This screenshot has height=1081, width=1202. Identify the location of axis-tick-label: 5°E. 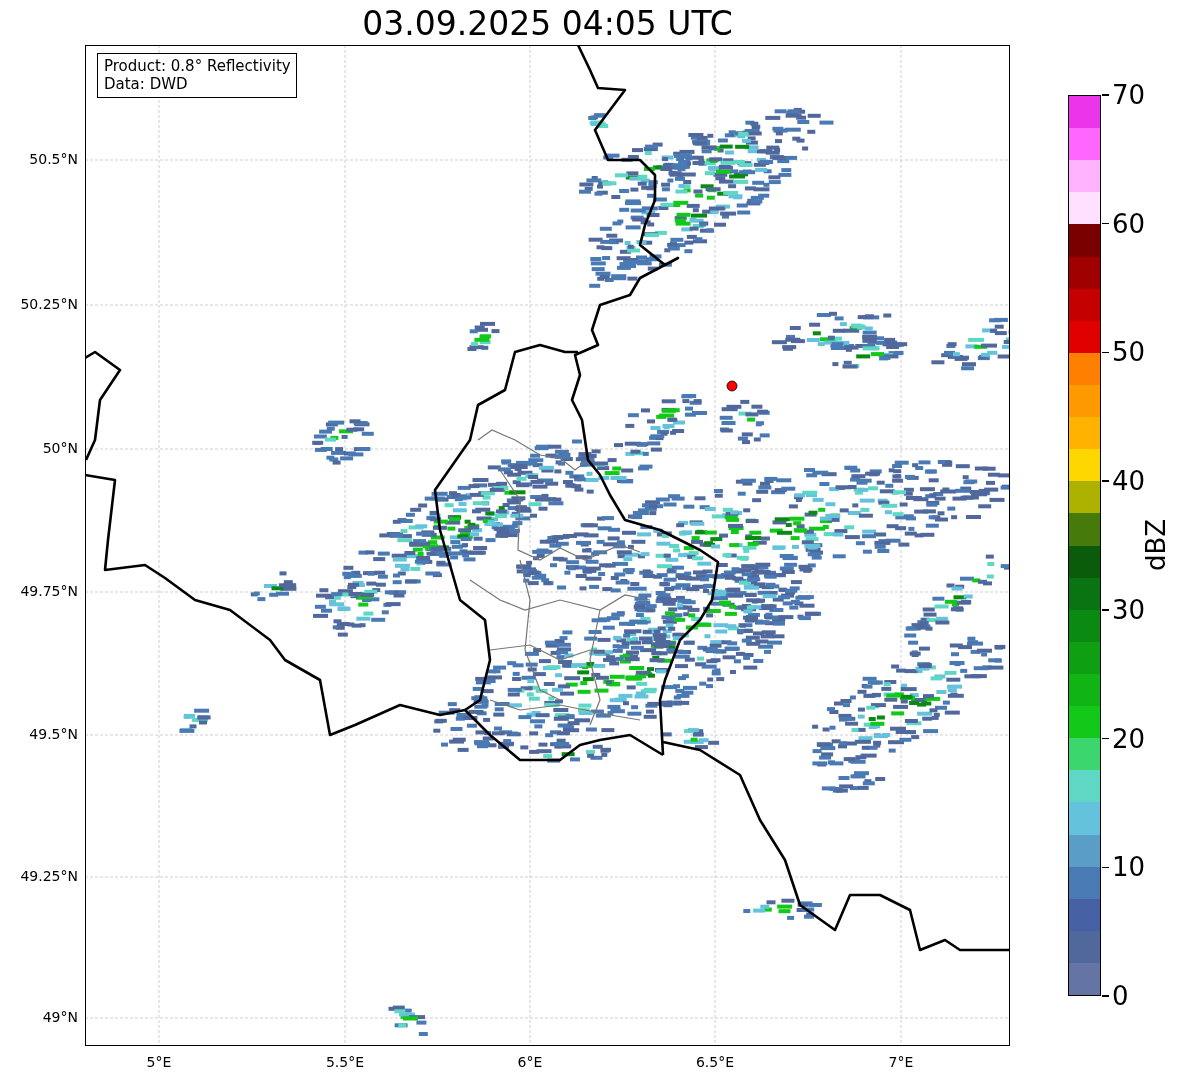
(159, 1062).